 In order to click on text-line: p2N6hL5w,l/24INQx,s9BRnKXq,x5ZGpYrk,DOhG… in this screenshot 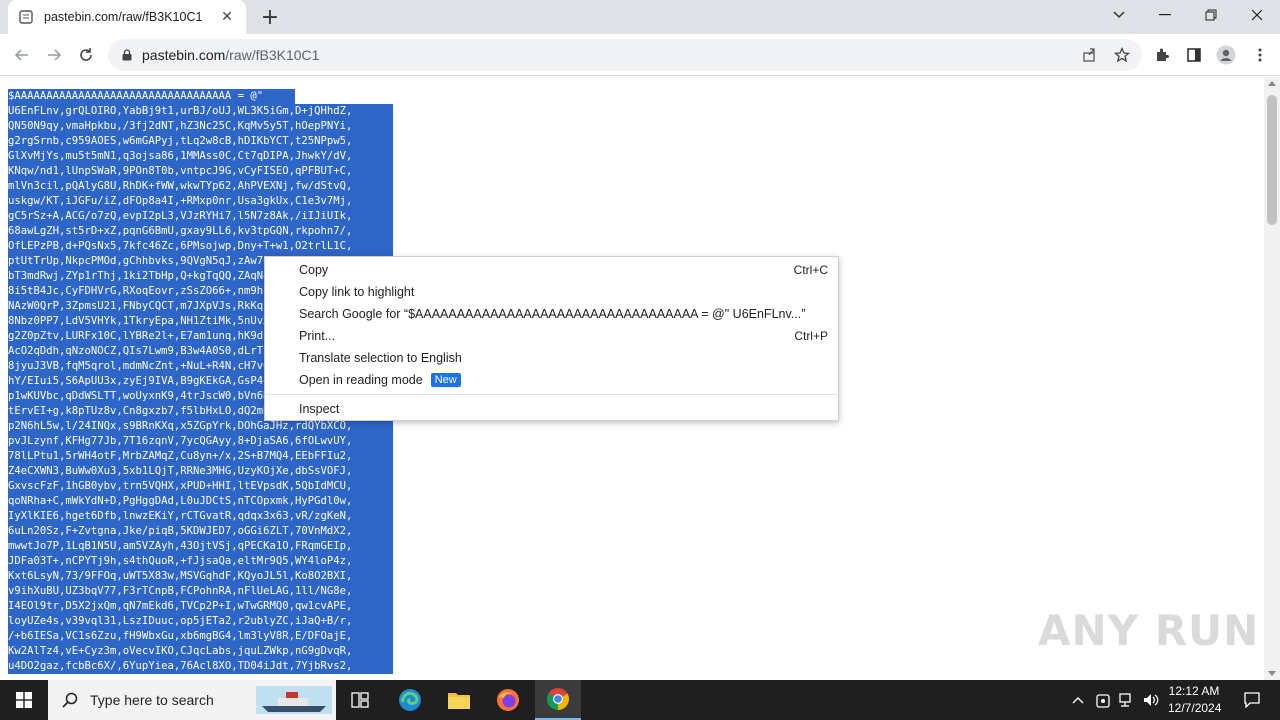, I will do `click(200, 426)`.